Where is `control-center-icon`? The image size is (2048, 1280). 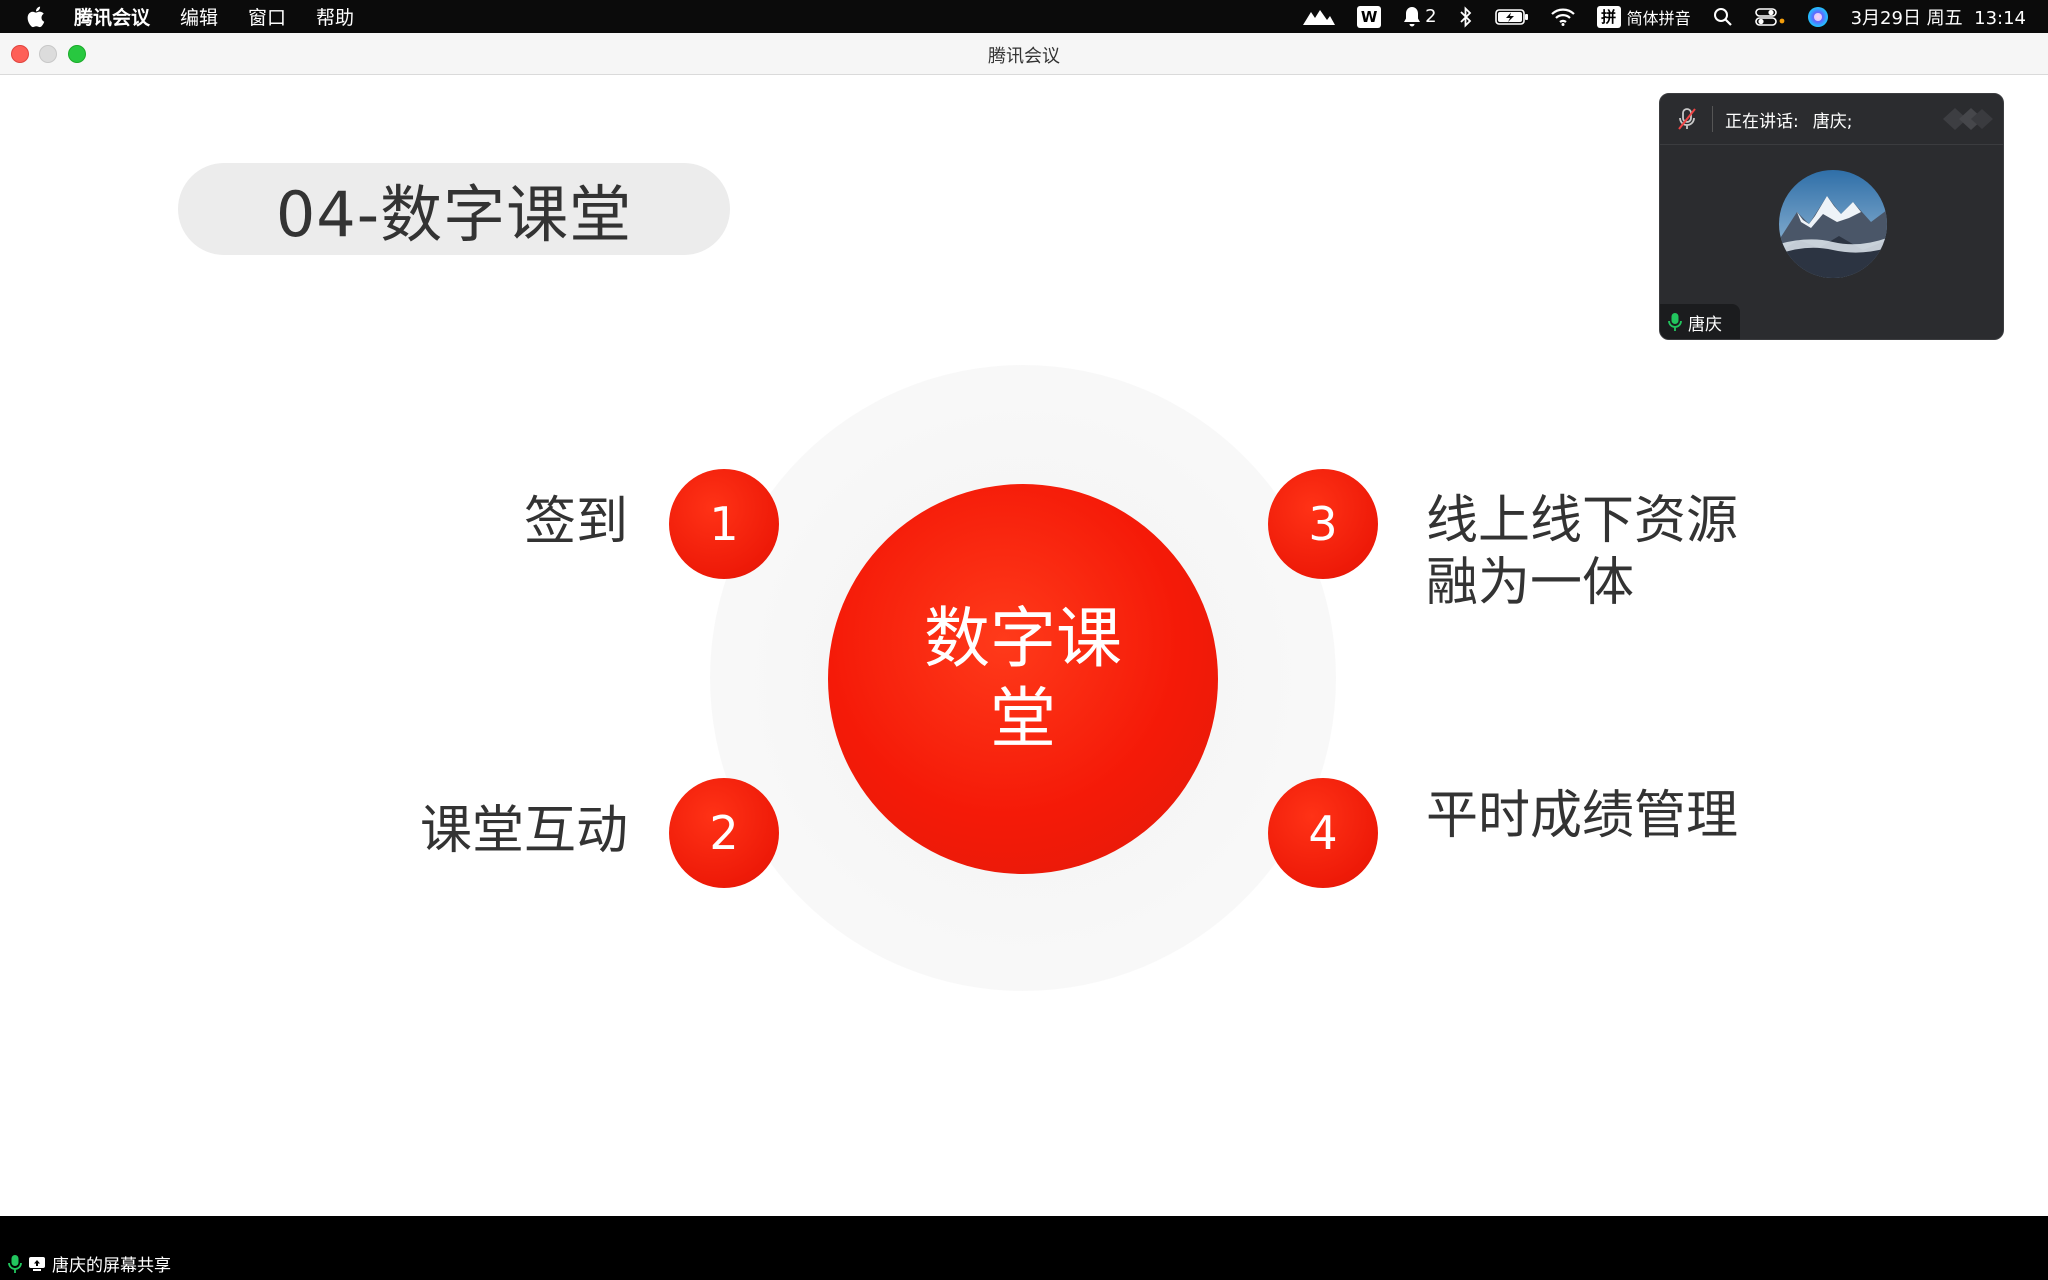 control-center-icon is located at coordinates (1769, 17).